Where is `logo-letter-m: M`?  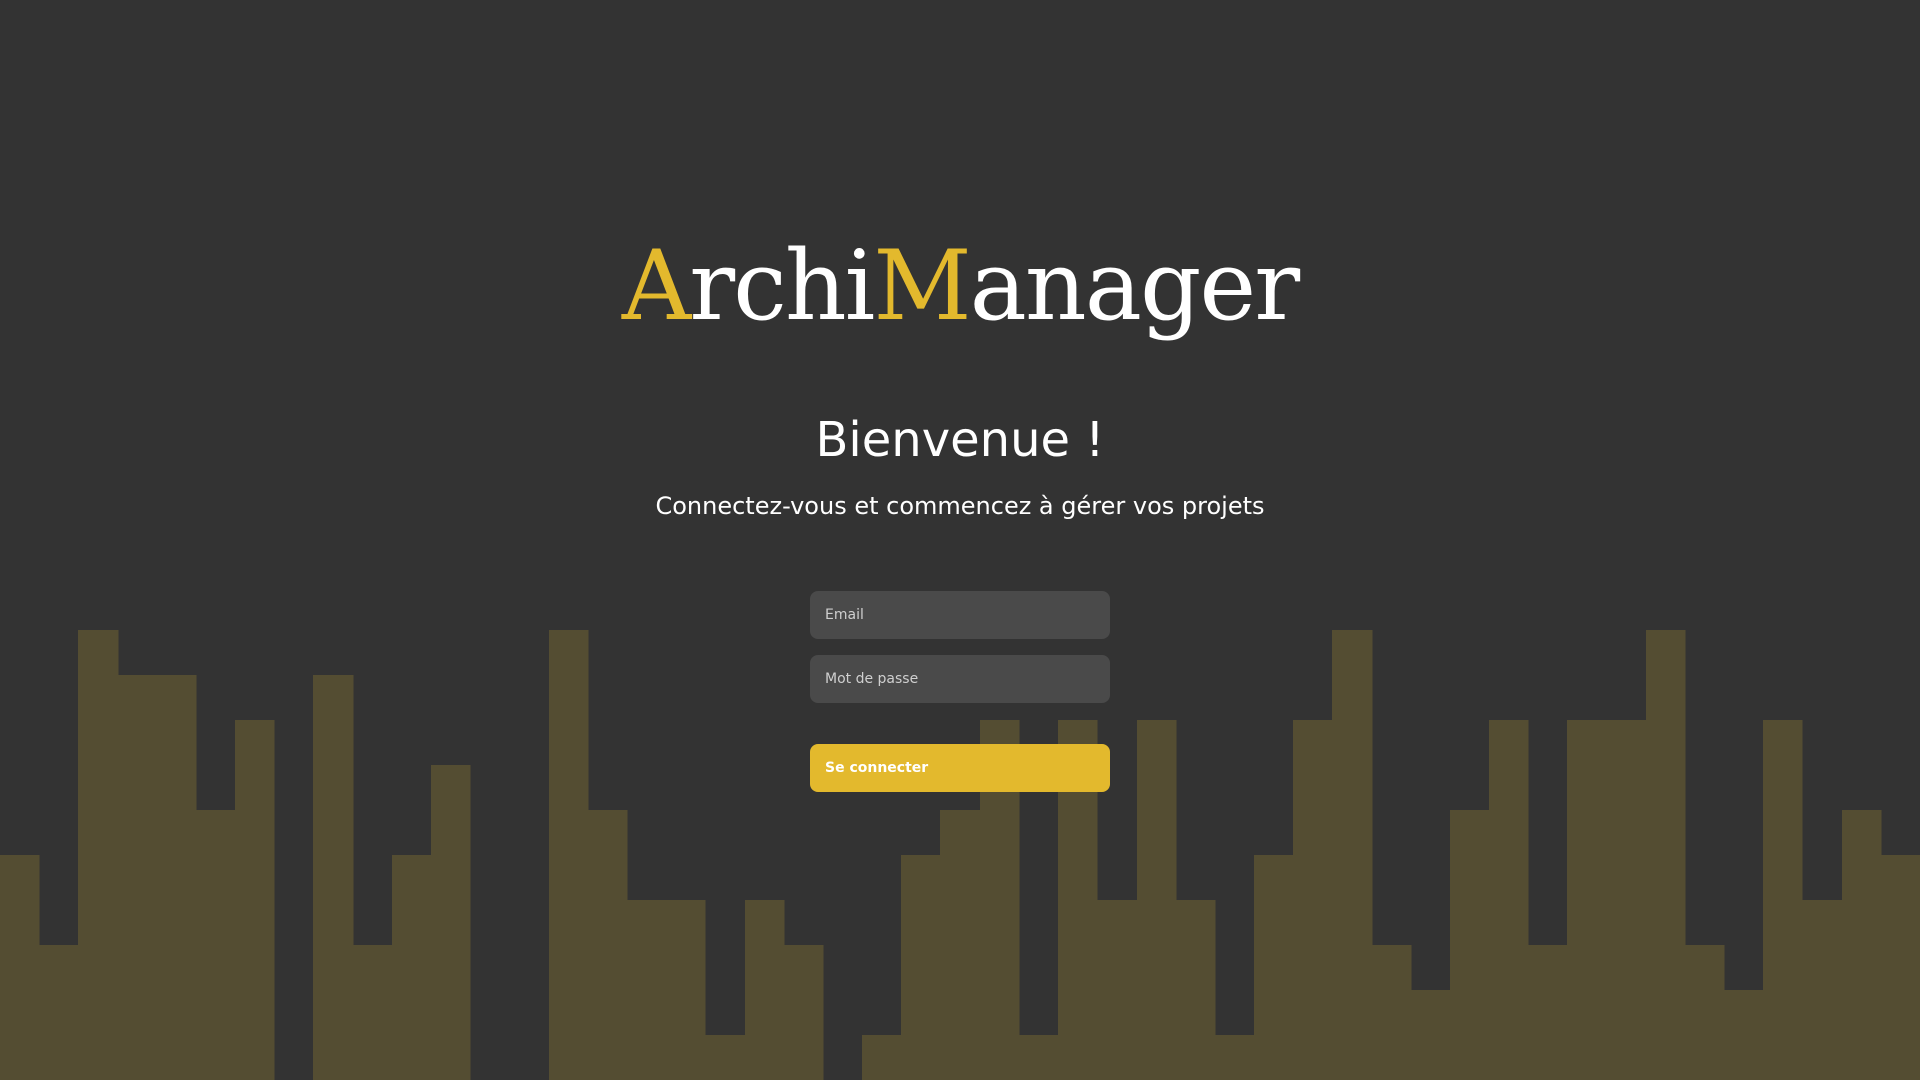
logo-letter-m: M is located at coordinates (922, 286).